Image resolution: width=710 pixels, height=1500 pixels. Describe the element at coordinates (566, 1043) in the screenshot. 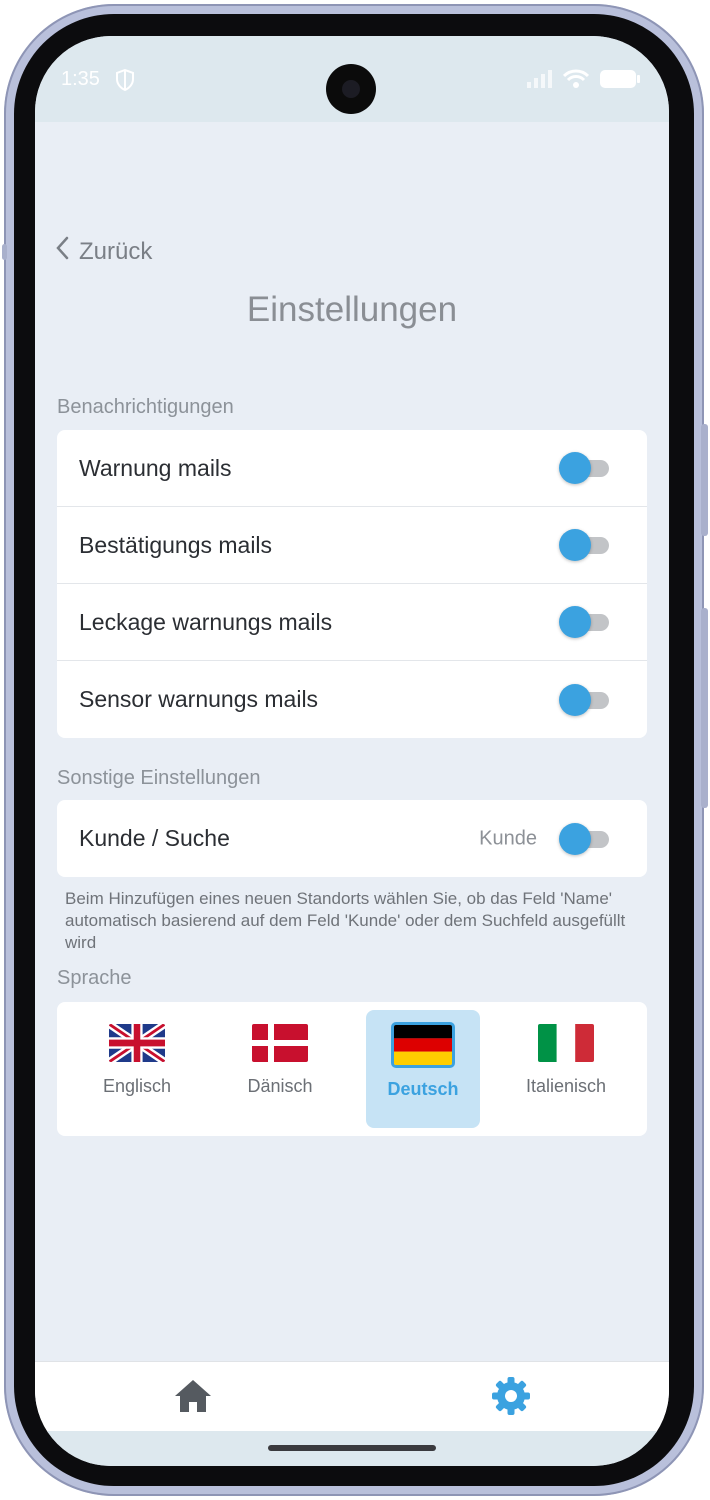

I see `italy-flag-icon` at that location.